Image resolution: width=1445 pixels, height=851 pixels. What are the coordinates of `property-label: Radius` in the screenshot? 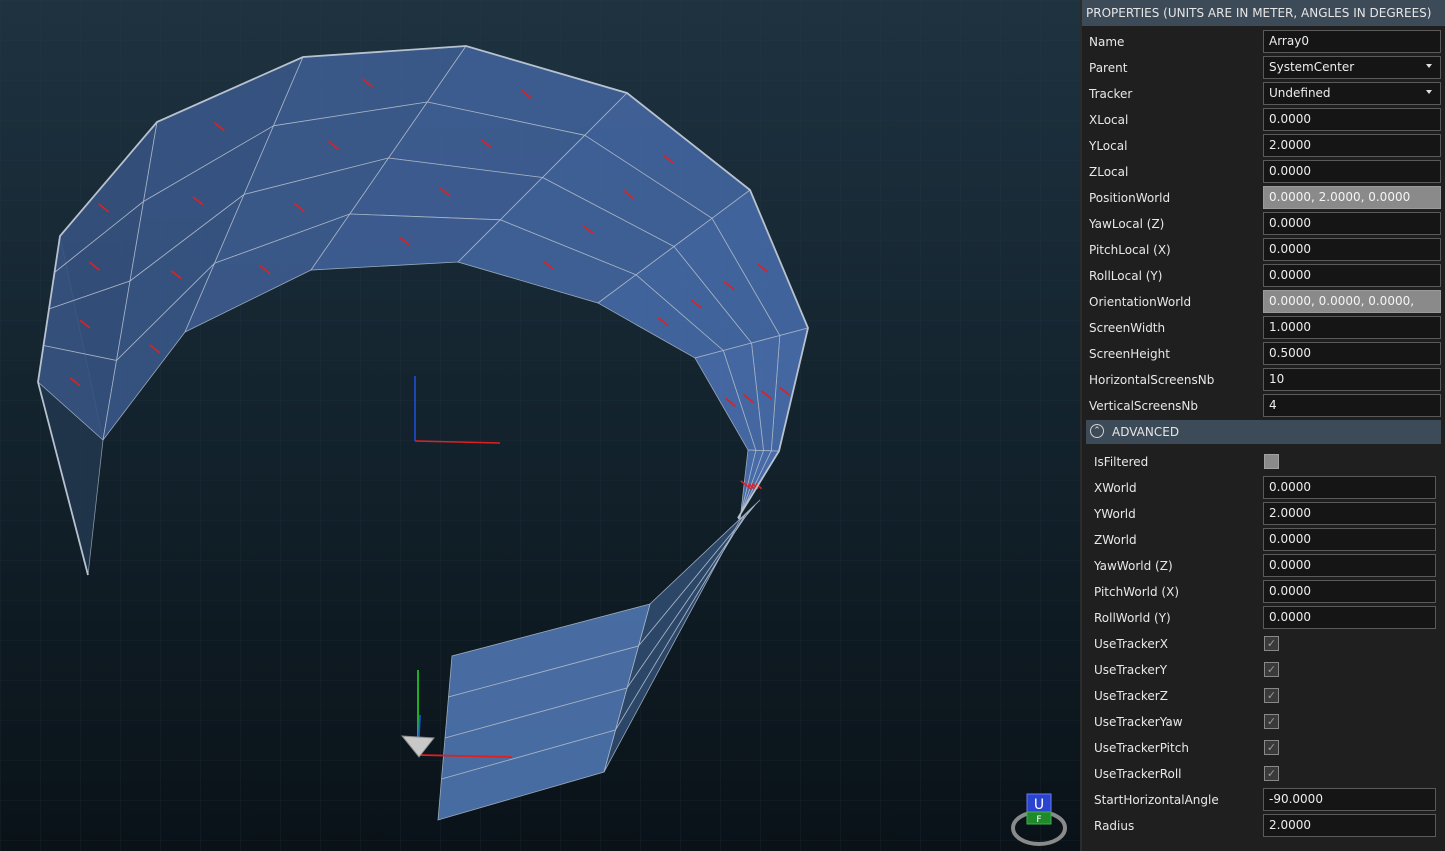 It's located at (1114, 826).